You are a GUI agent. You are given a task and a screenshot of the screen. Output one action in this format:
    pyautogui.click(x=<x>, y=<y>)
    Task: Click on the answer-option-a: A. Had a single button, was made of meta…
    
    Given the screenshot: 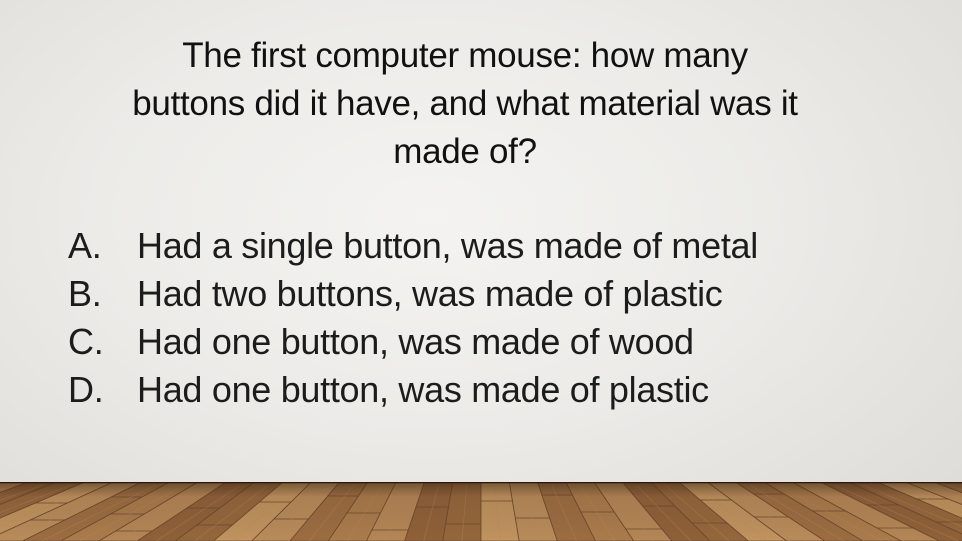 What is the action you would take?
    pyautogui.click(x=498, y=246)
    